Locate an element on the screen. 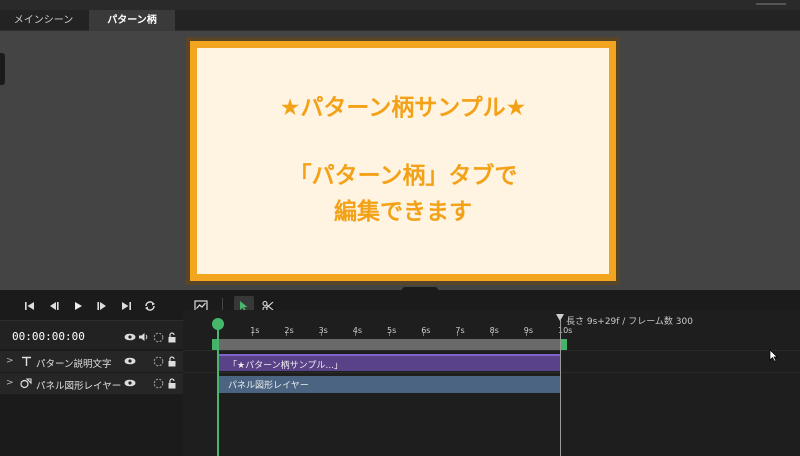 This screenshot has width=800, height=456. shape-layer-icon is located at coordinates (26, 383).